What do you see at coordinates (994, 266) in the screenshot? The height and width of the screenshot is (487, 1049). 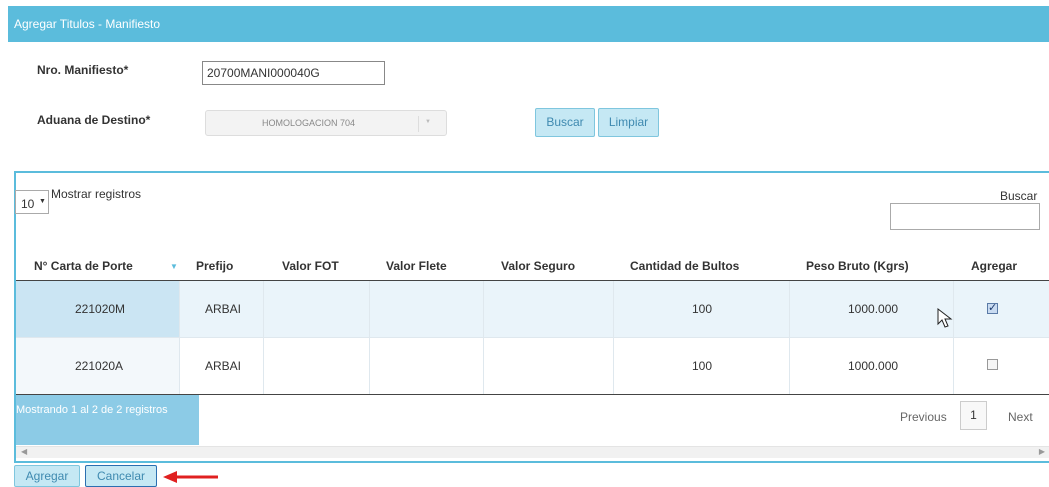 I see `column-header-agregar: Agregar` at bounding box center [994, 266].